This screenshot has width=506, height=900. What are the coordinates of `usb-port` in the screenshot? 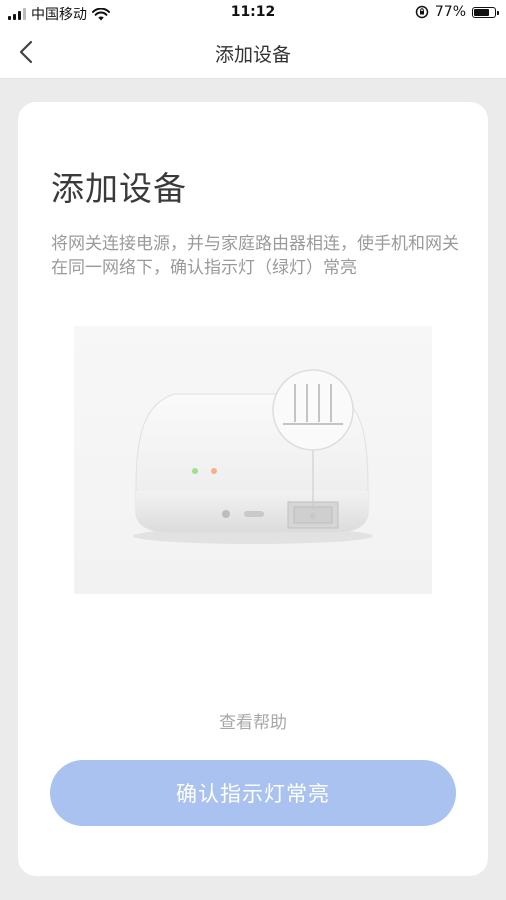 It's located at (254, 514).